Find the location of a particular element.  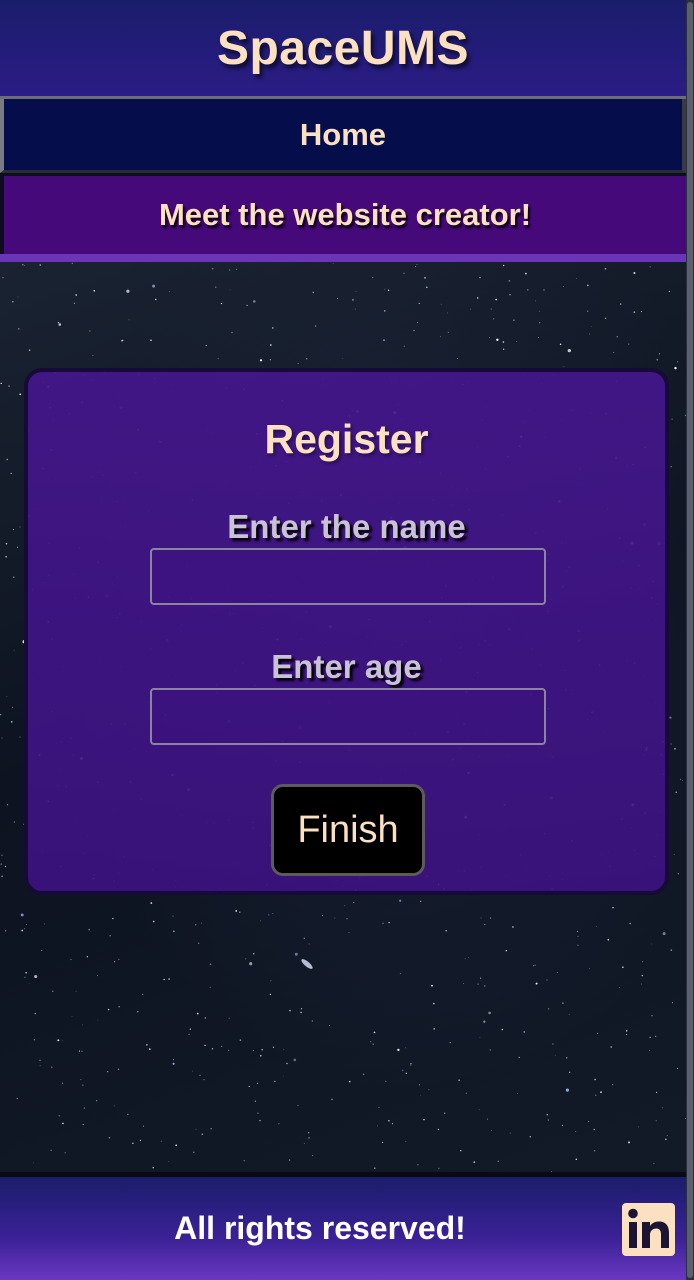

scrollbar-thumb is located at coordinates (690, 640).